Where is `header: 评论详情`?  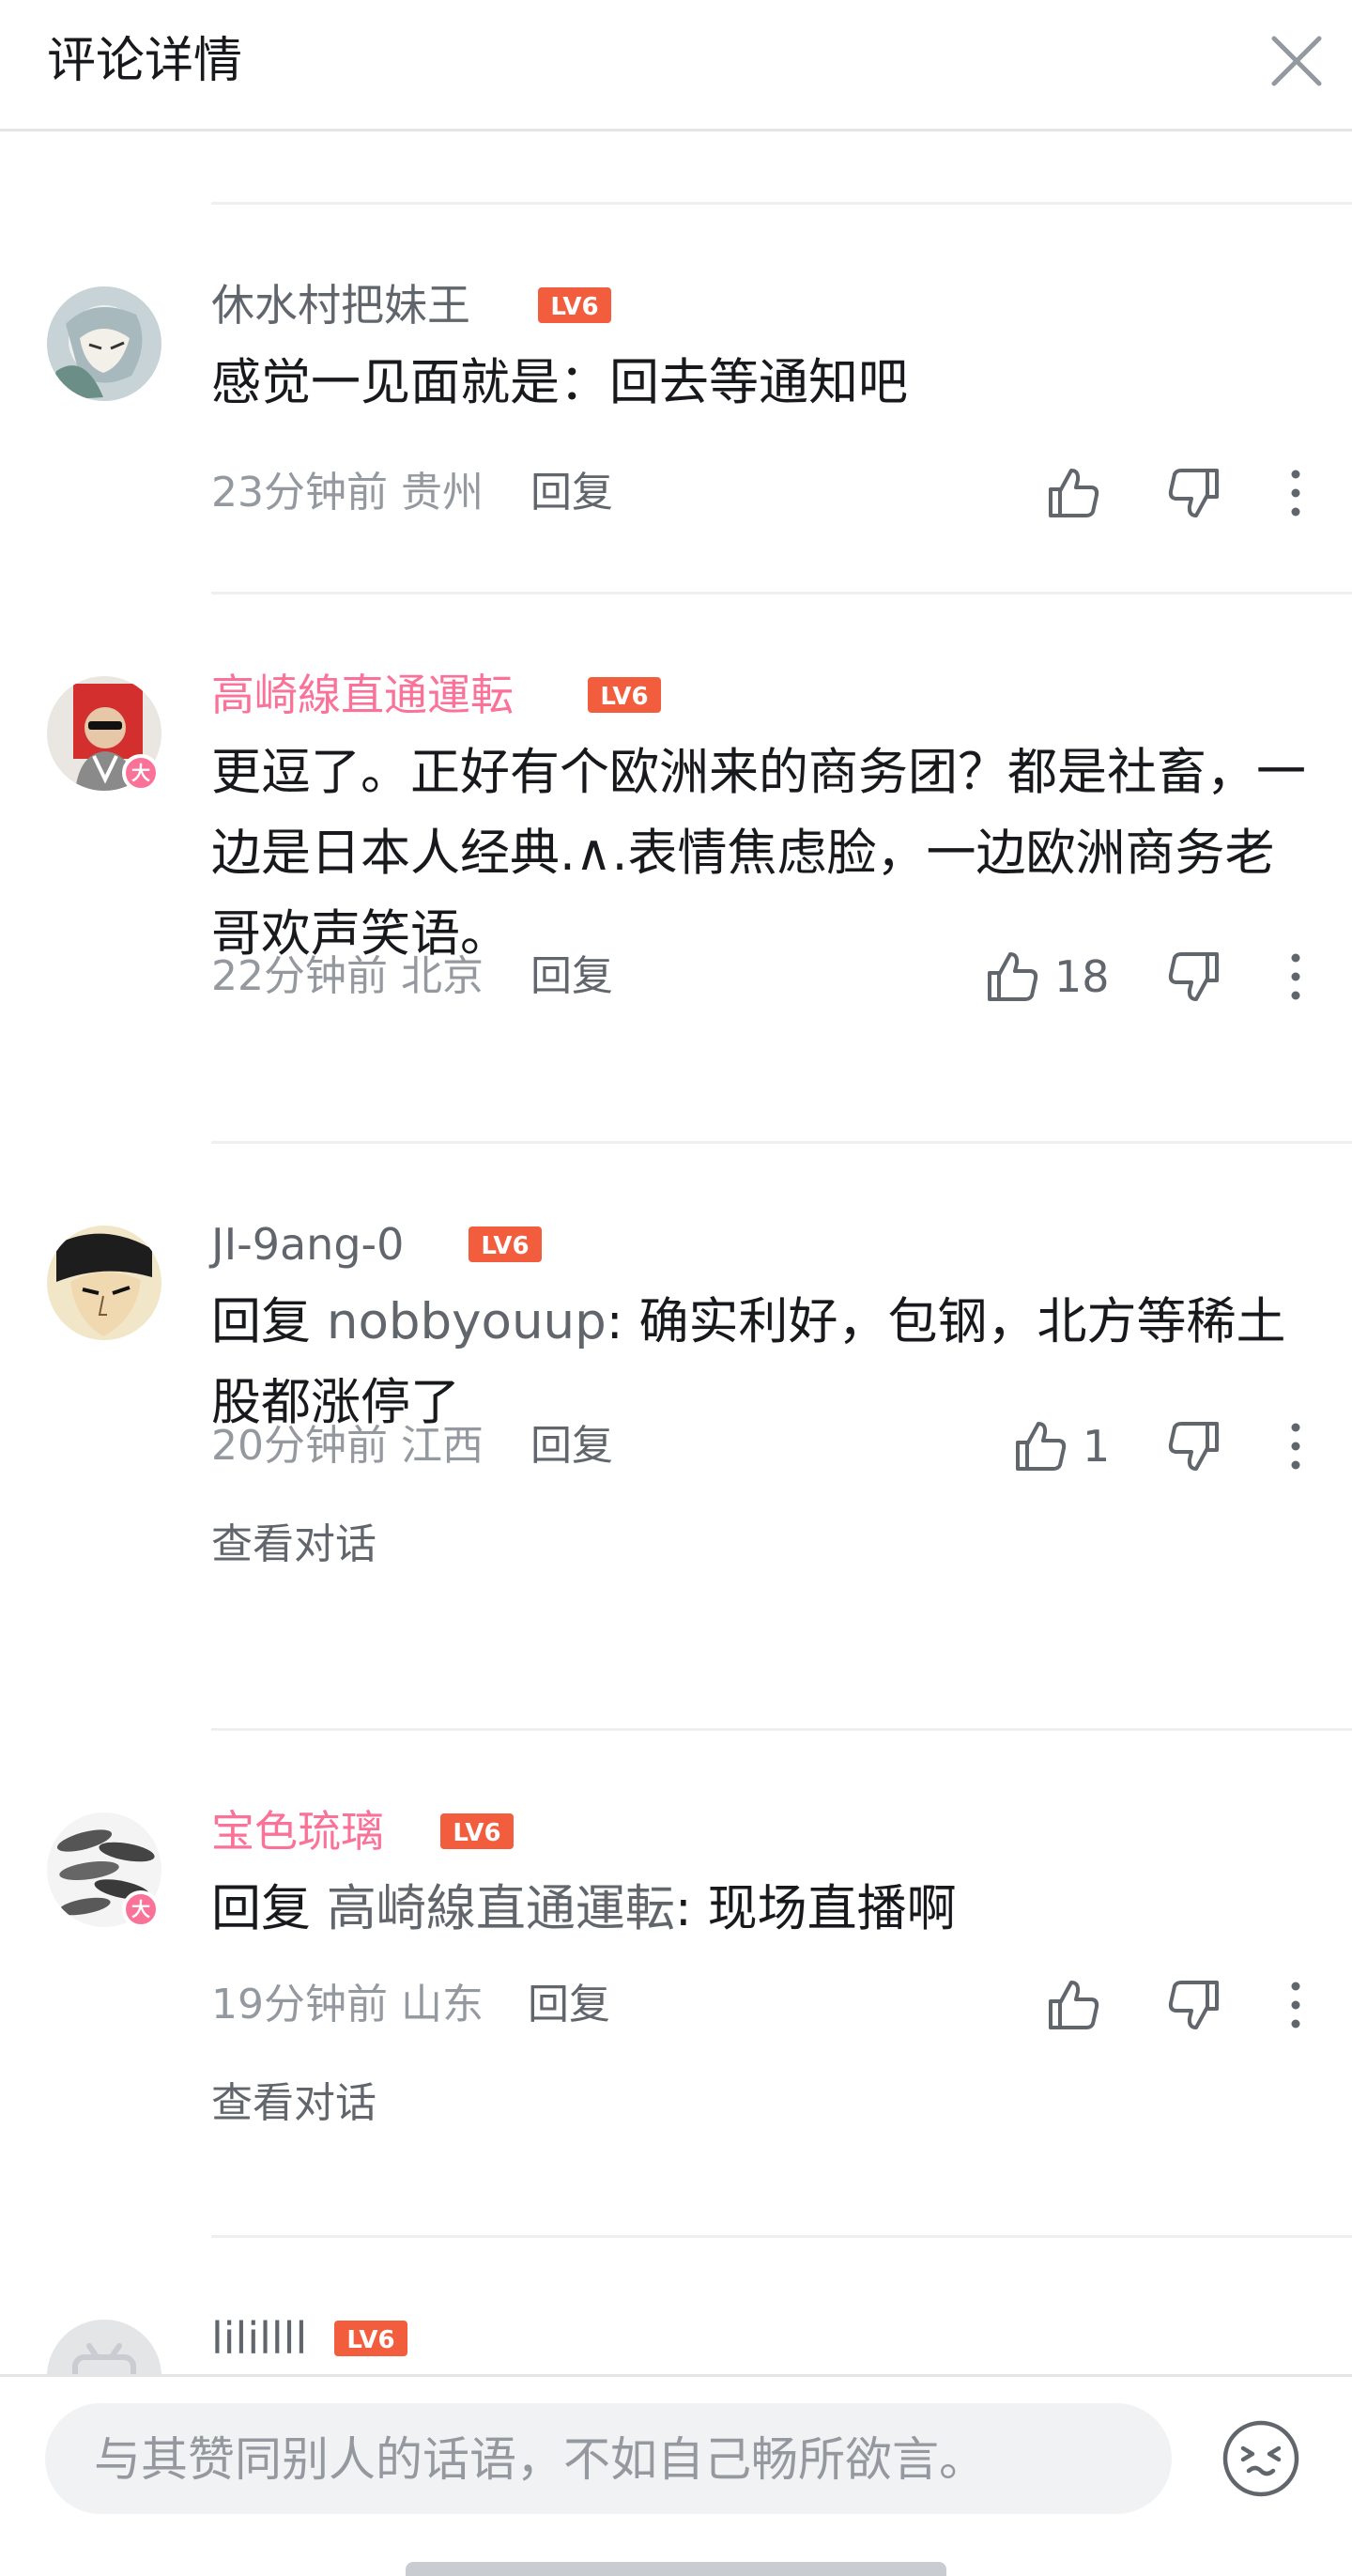
header: 评论详情 is located at coordinates (676, 65).